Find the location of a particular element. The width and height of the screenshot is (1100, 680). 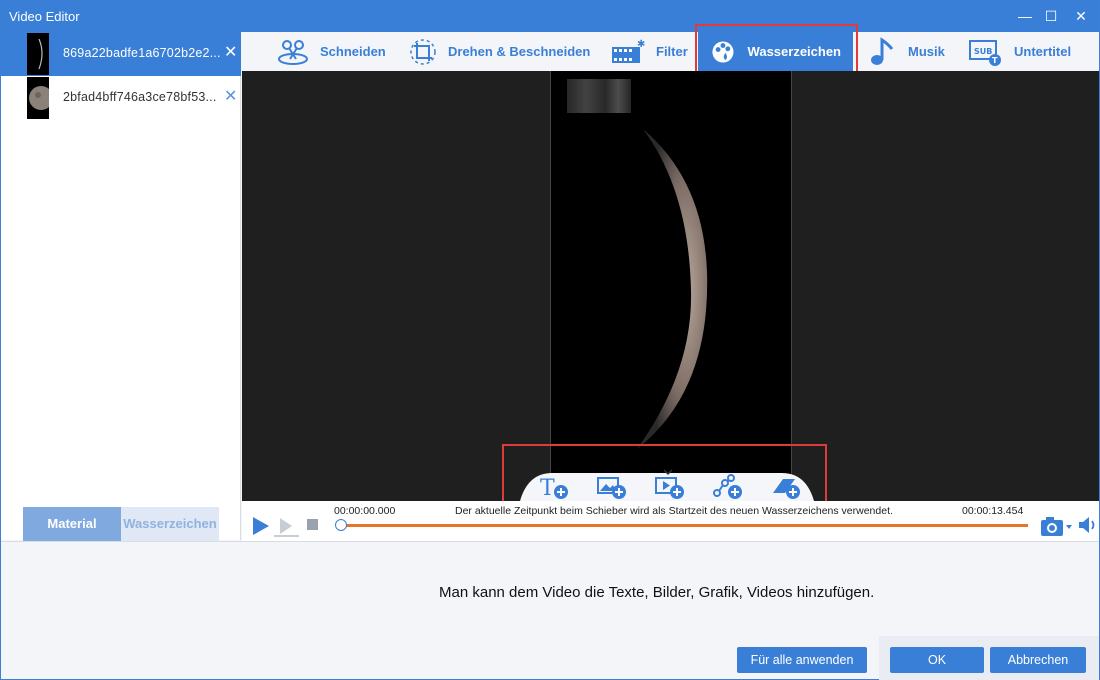

video-frame is located at coordinates (671, 286).